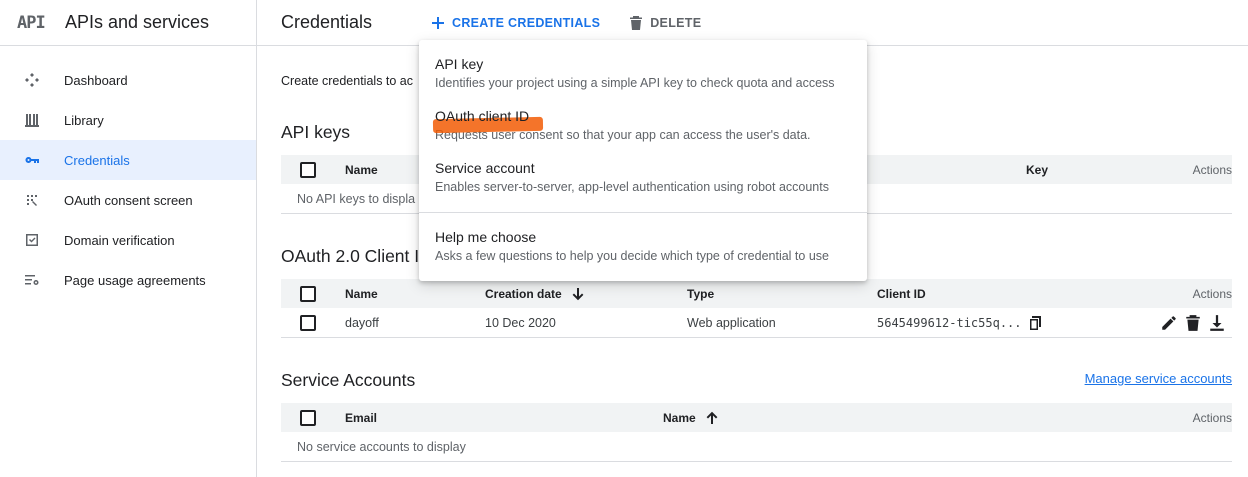 The image size is (1248, 477). I want to click on brand-bar: API APIs and services, so click(128, 23).